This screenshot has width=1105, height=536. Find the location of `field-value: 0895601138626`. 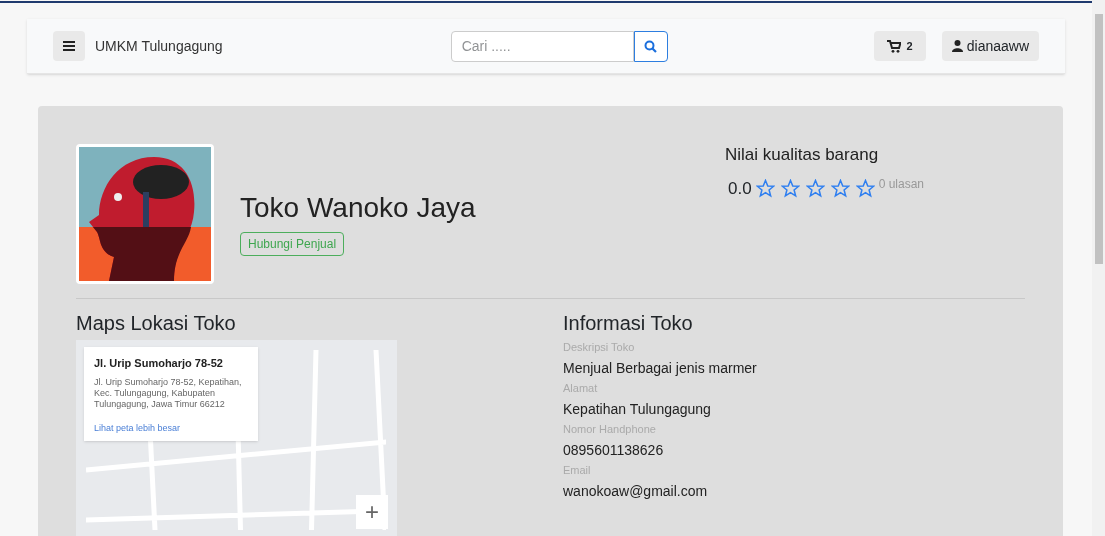

field-value: 0895601138626 is located at coordinates (614, 450).